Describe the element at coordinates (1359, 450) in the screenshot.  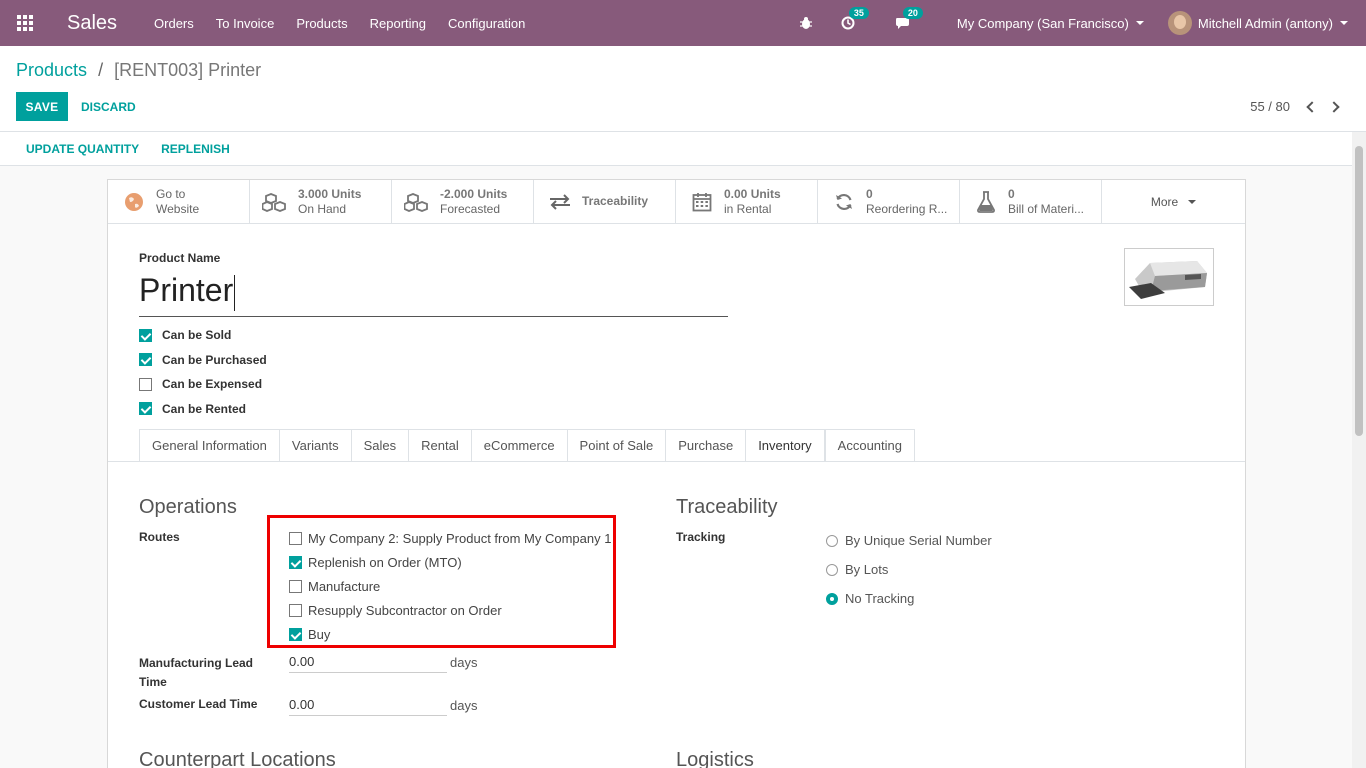
I see `page-scrollbar` at that location.